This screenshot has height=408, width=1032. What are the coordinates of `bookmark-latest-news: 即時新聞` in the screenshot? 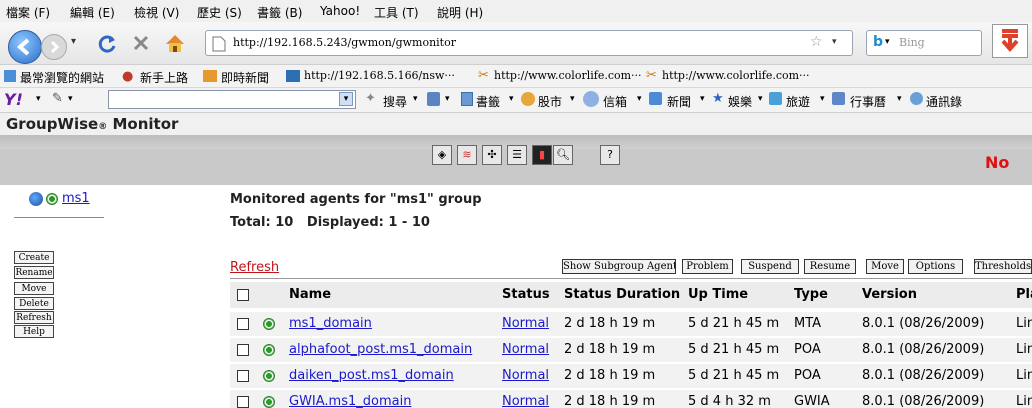 It's located at (245, 77).